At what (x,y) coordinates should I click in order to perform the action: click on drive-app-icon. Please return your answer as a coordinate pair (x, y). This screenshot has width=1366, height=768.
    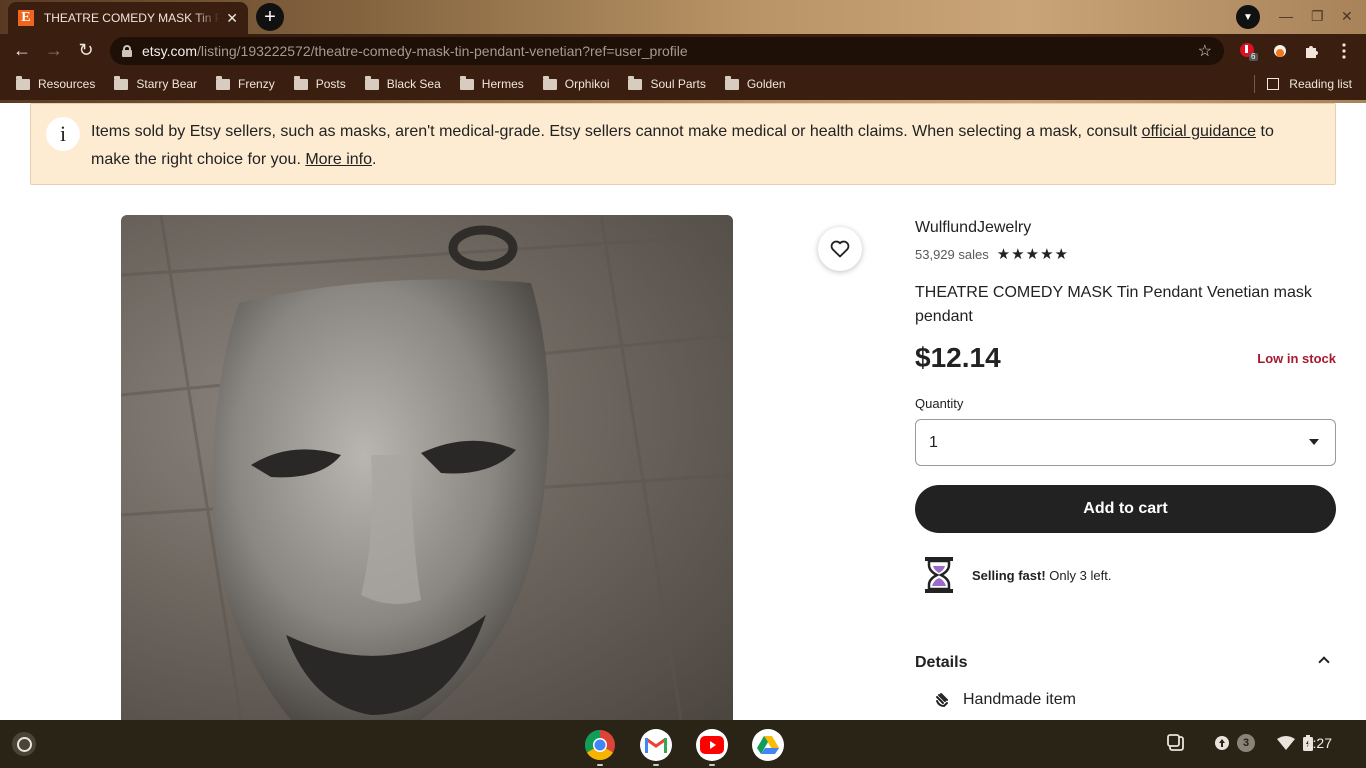
    Looking at the image, I should click on (768, 745).